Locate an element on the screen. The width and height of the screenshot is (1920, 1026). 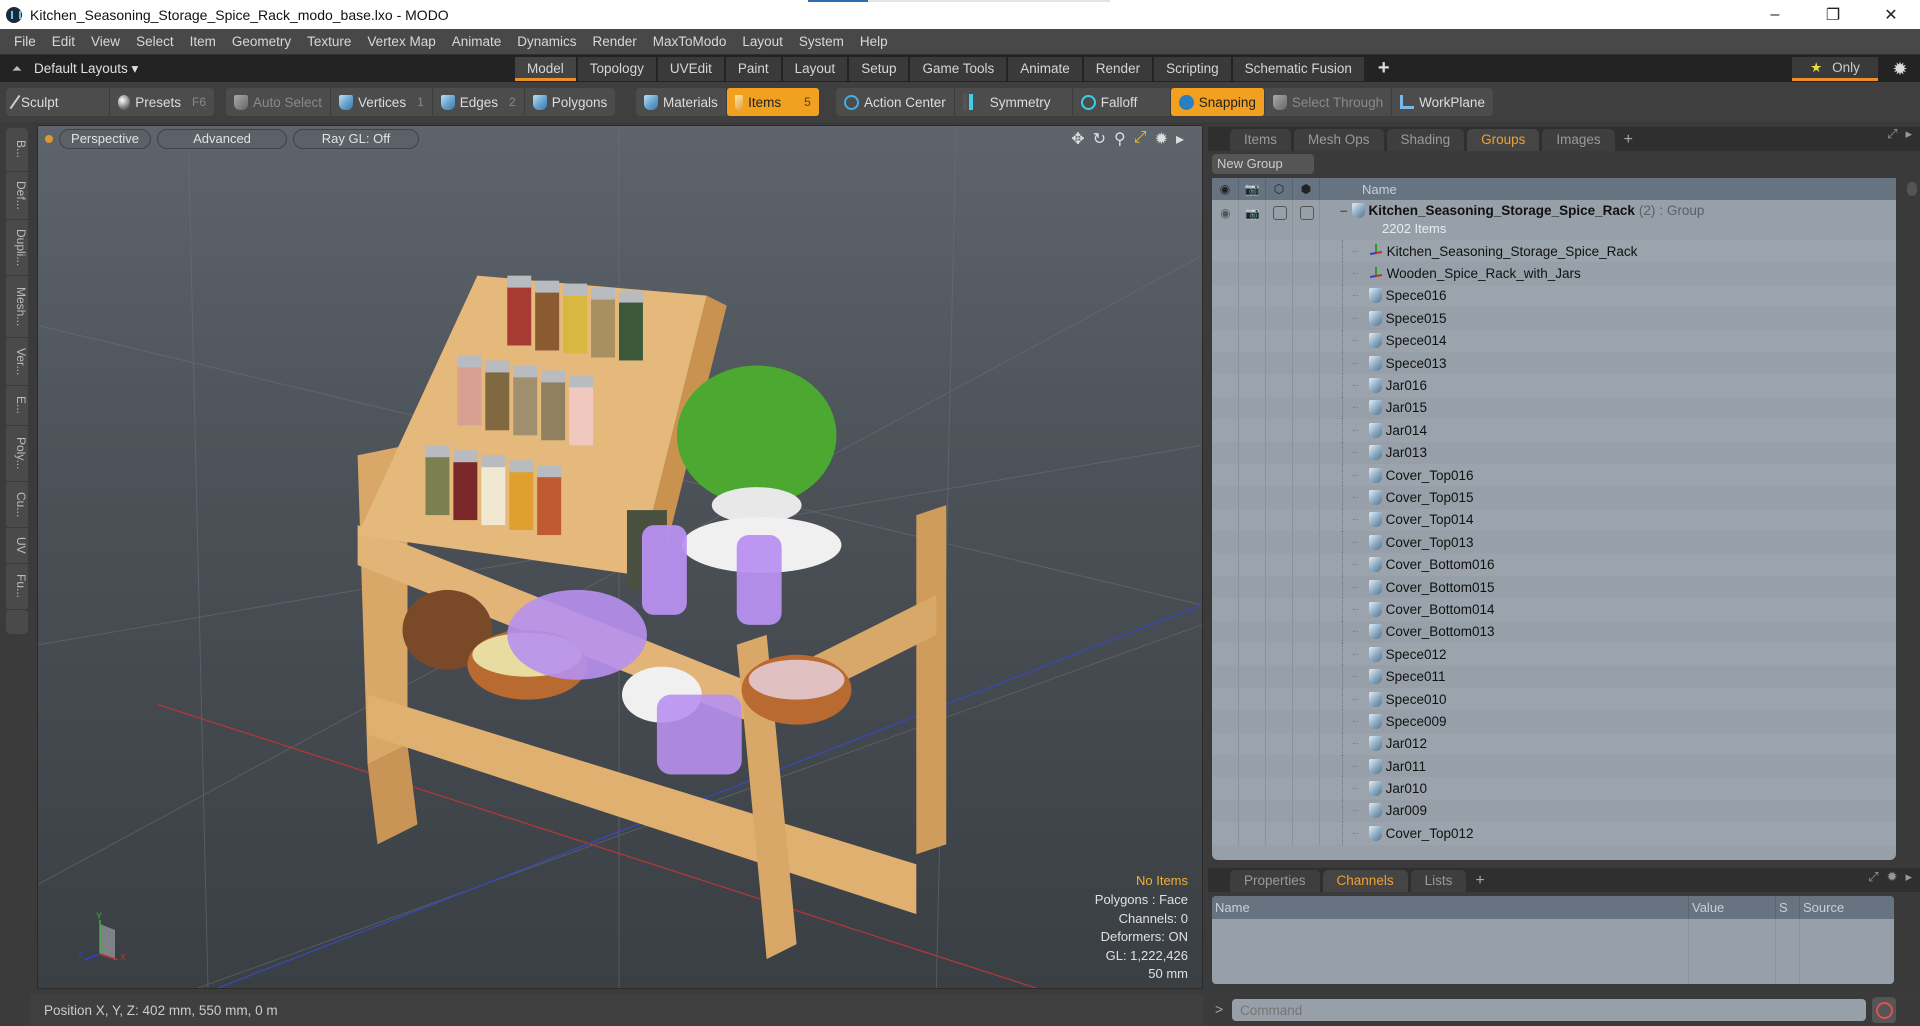
group-item-row: ·· Jar011 is located at coordinates (1554, 766).